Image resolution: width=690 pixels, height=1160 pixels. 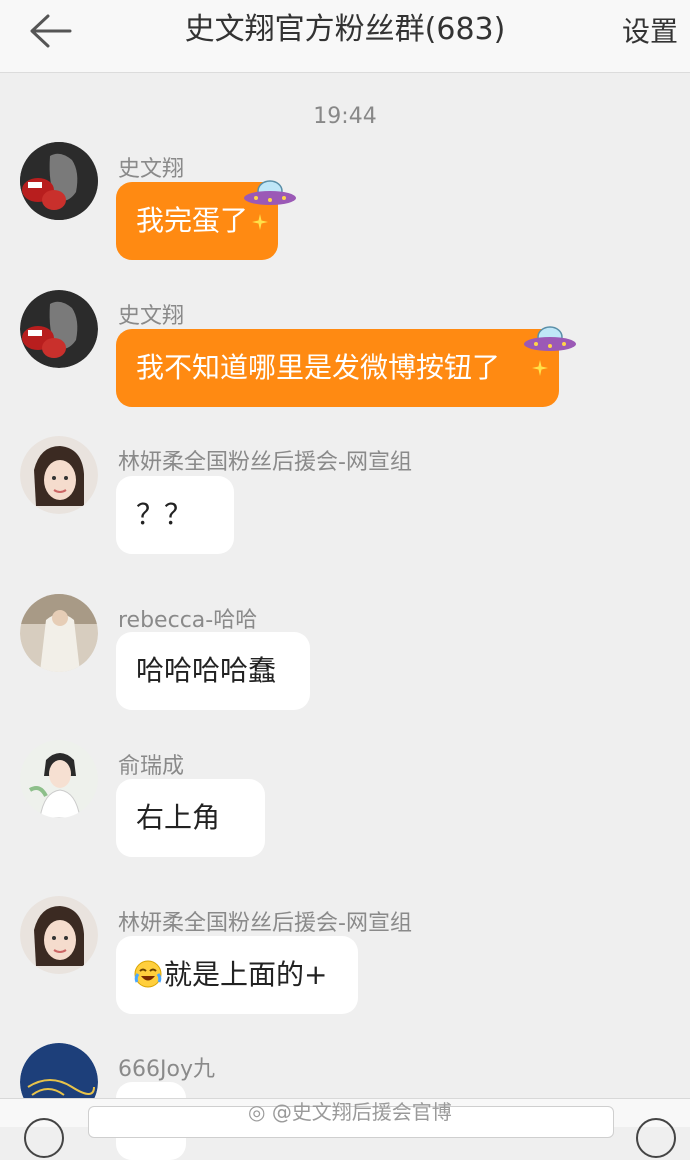 What do you see at coordinates (166, 1069) in the screenshot?
I see `sender-name: 666Joy九` at bounding box center [166, 1069].